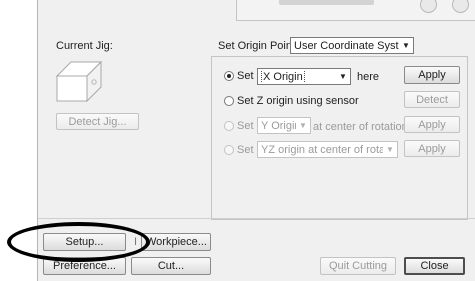 This screenshot has width=475, height=281. Describe the element at coordinates (257, 46) in the screenshot. I see `set-origin-point-label: Set Origin Point` at that location.